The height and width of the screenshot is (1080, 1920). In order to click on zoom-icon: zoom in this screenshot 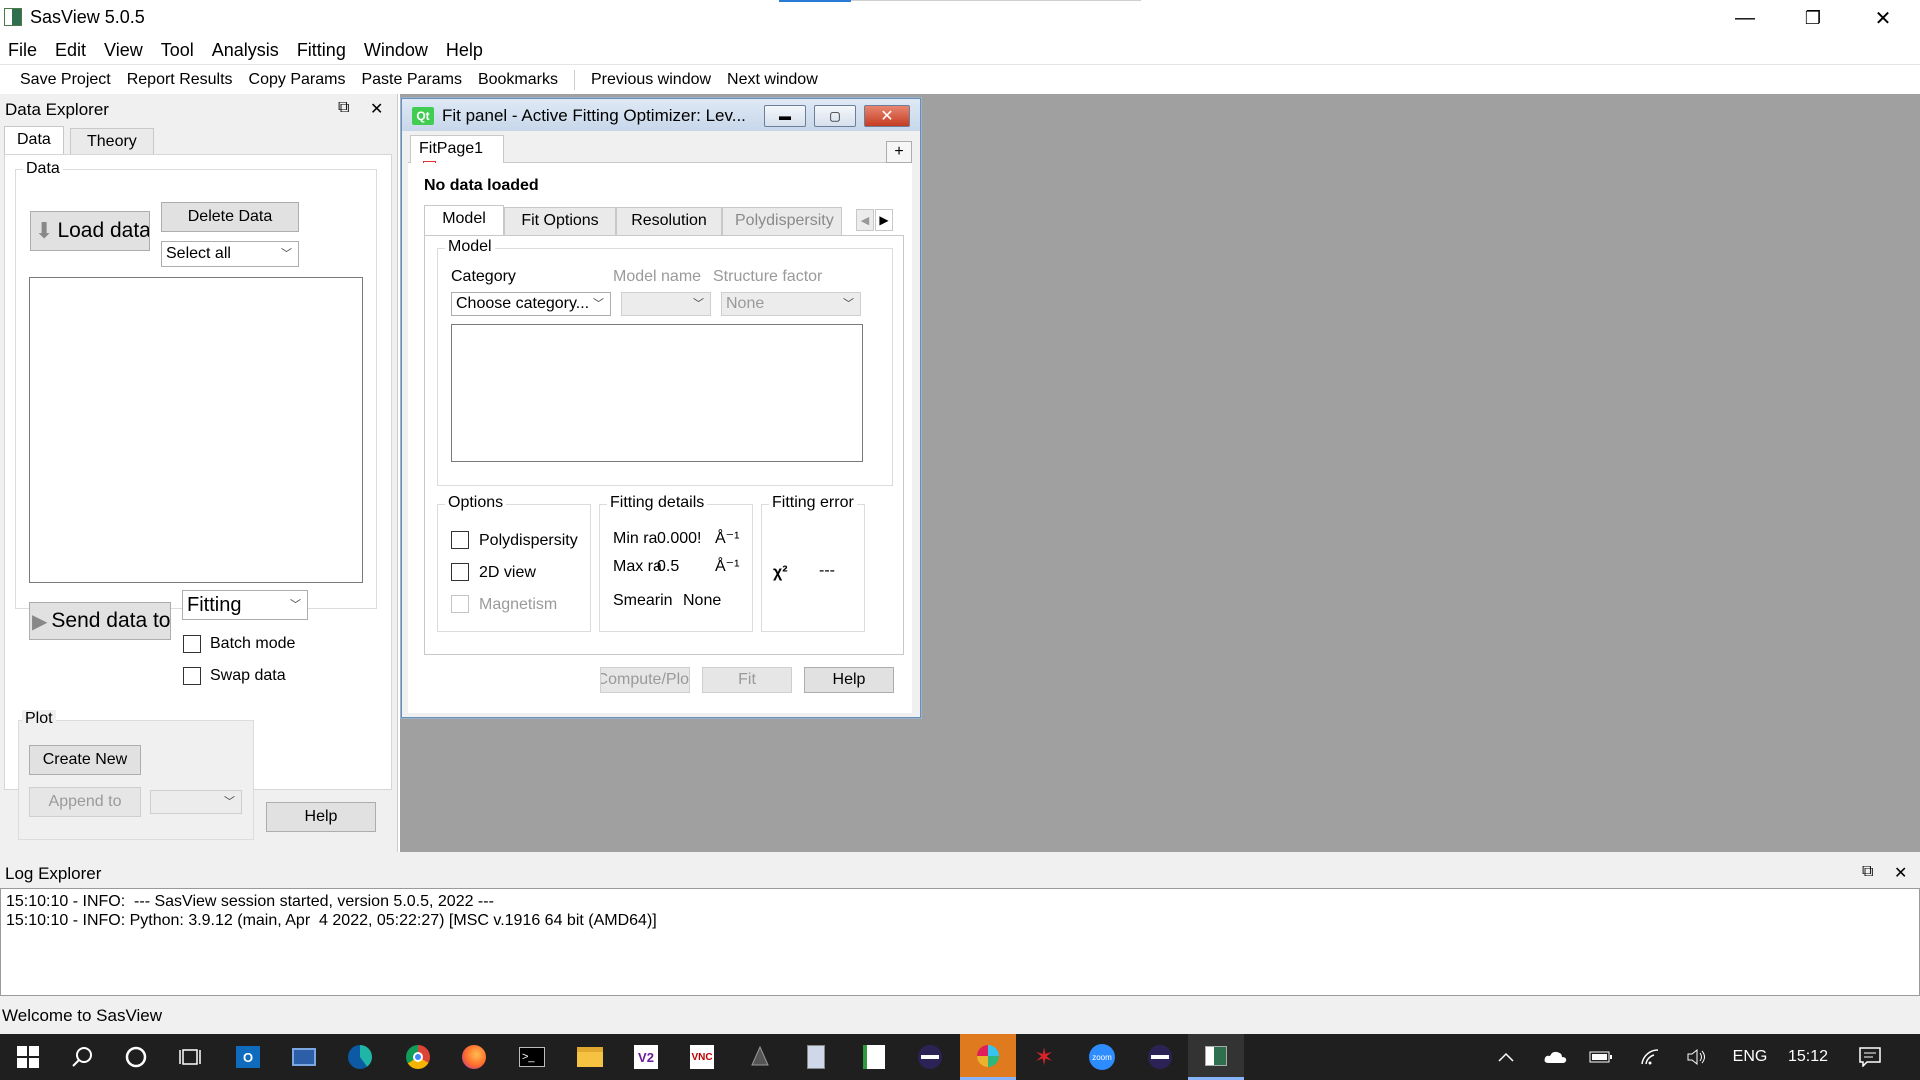, I will do `click(1102, 1057)`.